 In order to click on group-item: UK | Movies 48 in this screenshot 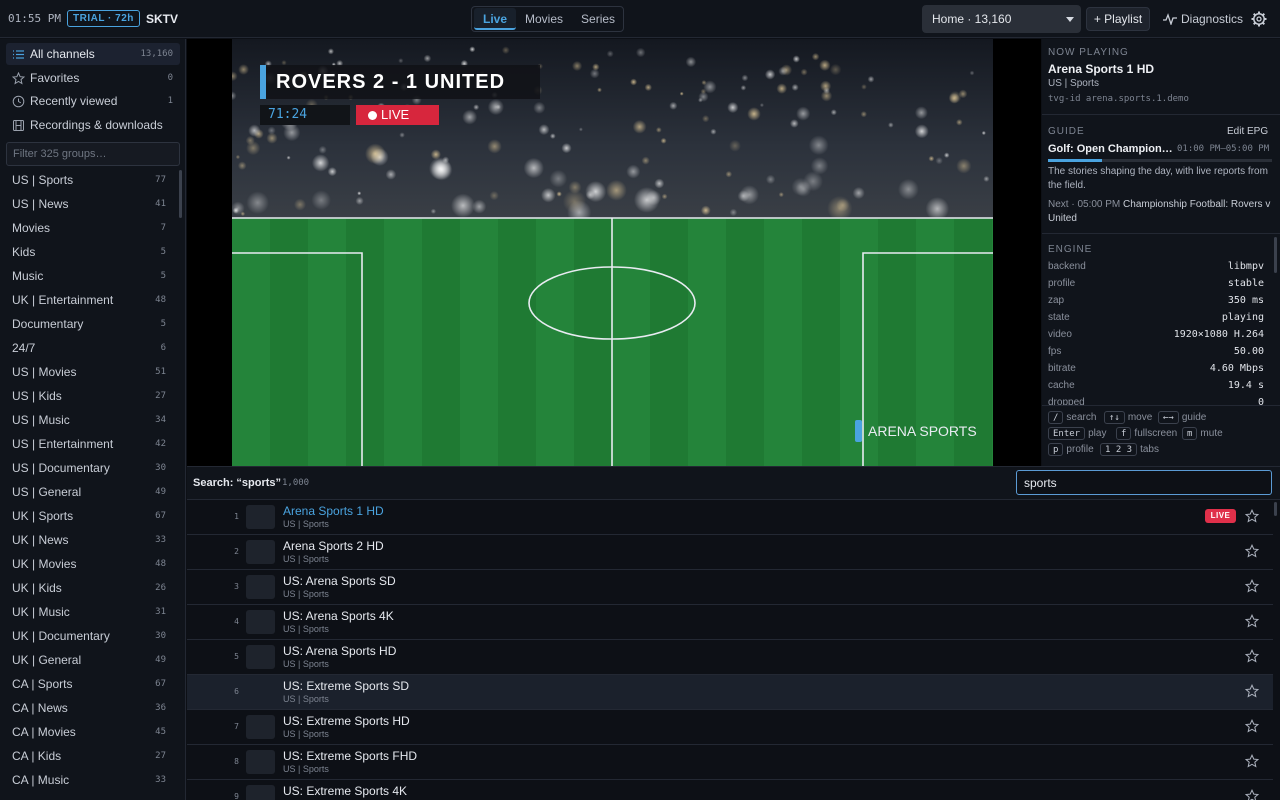, I will do `click(90, 564)`.